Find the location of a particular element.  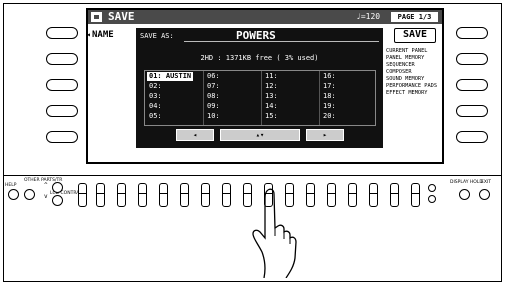

help-label: HELP is located at coordinates (11, 185).